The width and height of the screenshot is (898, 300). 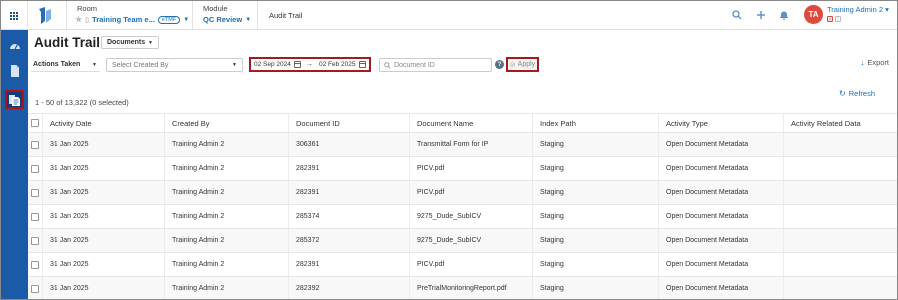 I want to click on user-menu: Training Admin 2 ▾, so click(x=858, y=9).